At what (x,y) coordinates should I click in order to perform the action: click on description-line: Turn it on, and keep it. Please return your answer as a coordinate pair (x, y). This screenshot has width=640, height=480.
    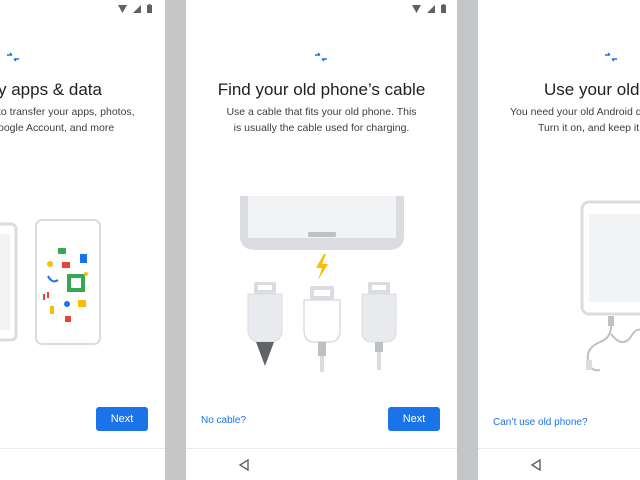
    Looking at the image, I should click on (589, 128).